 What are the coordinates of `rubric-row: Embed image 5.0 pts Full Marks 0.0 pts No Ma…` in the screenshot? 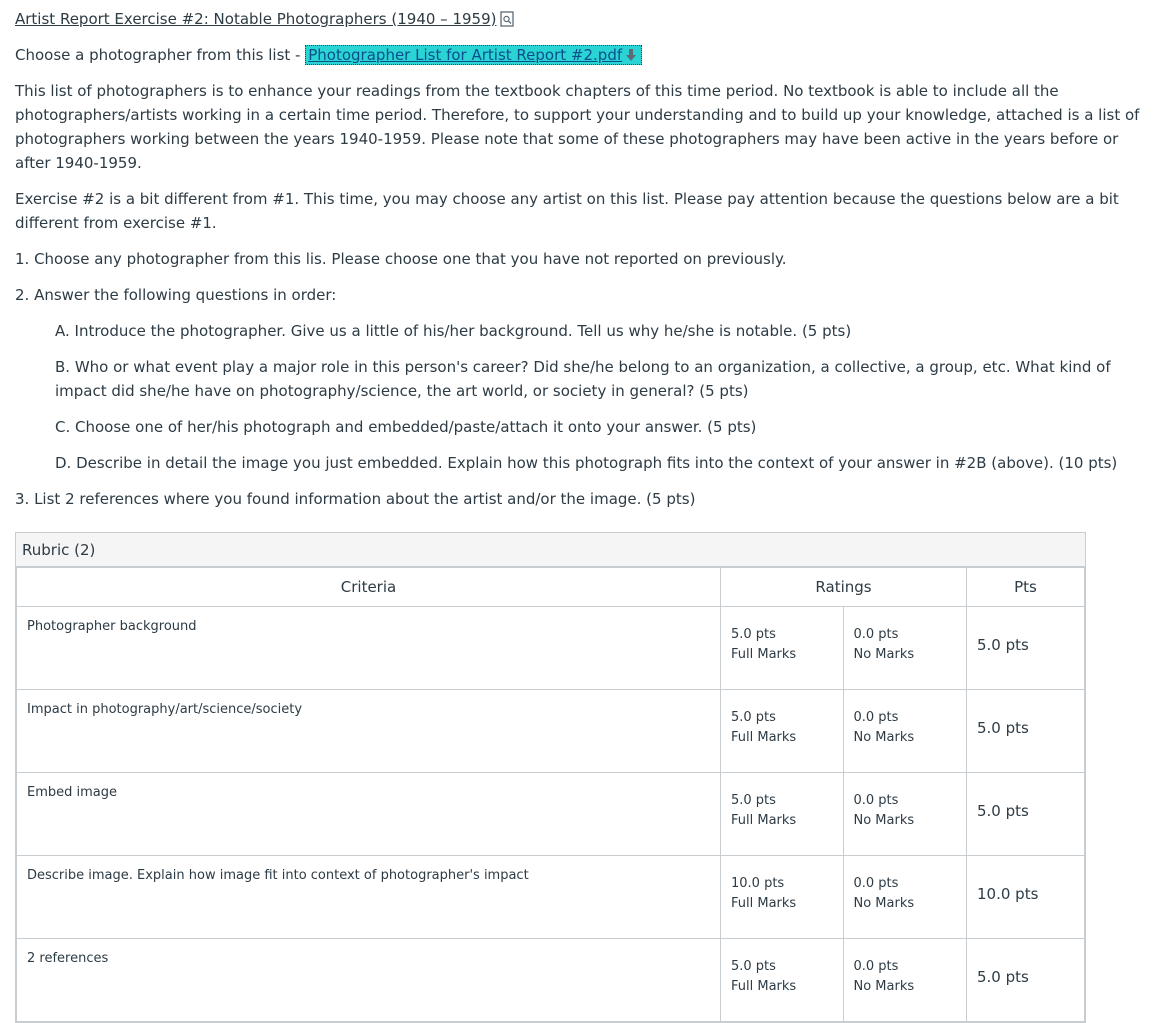 It's located at (550, 814).